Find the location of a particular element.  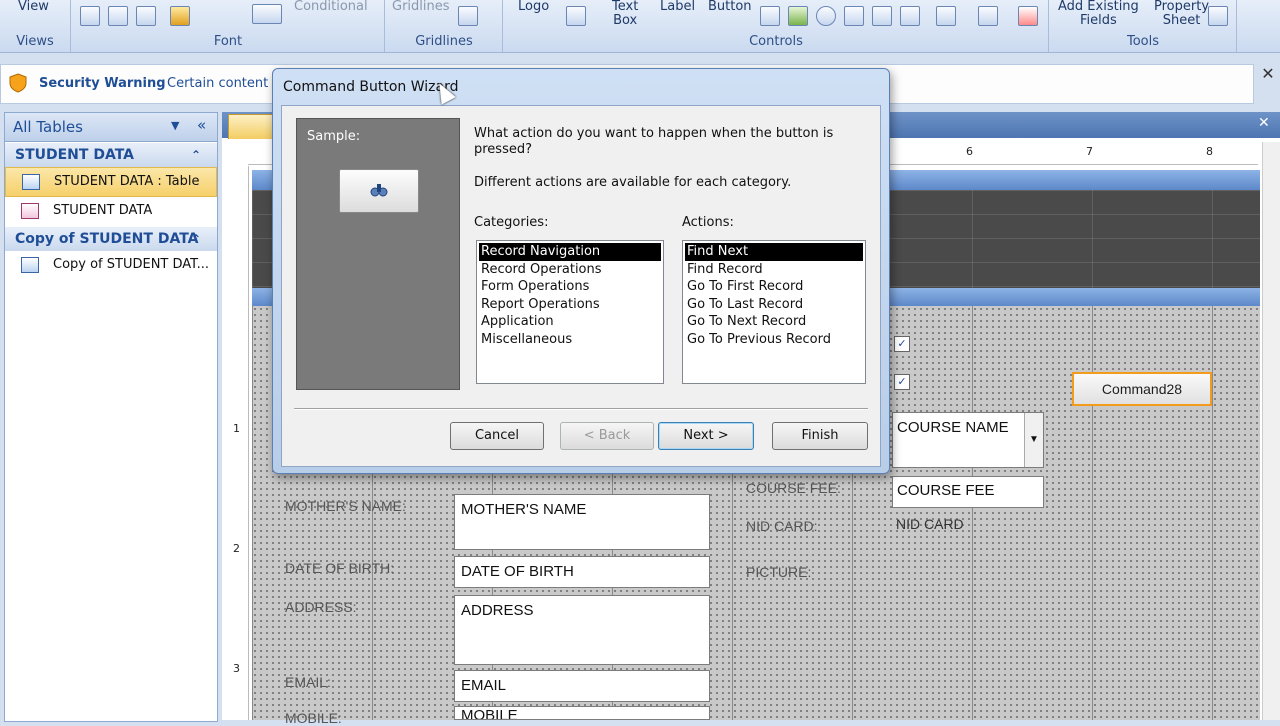

email-label: EMAIL: is located at coordinates (308, 682).